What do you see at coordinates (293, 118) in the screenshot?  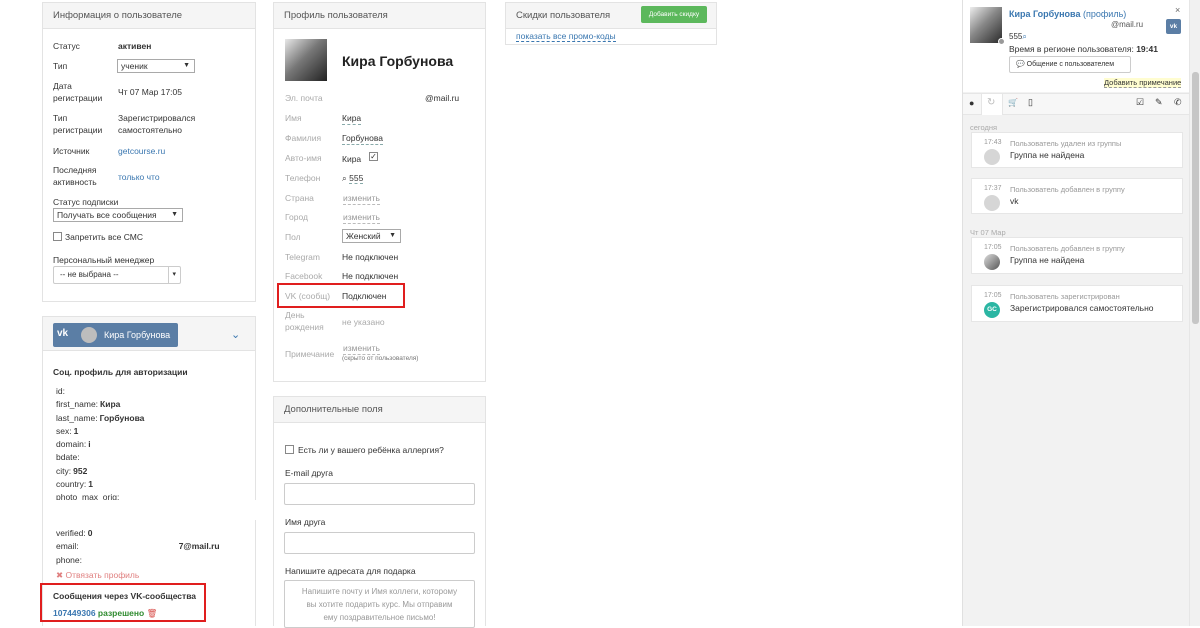 I see `first-name-label: Имя` at bounding box center [293, 118].